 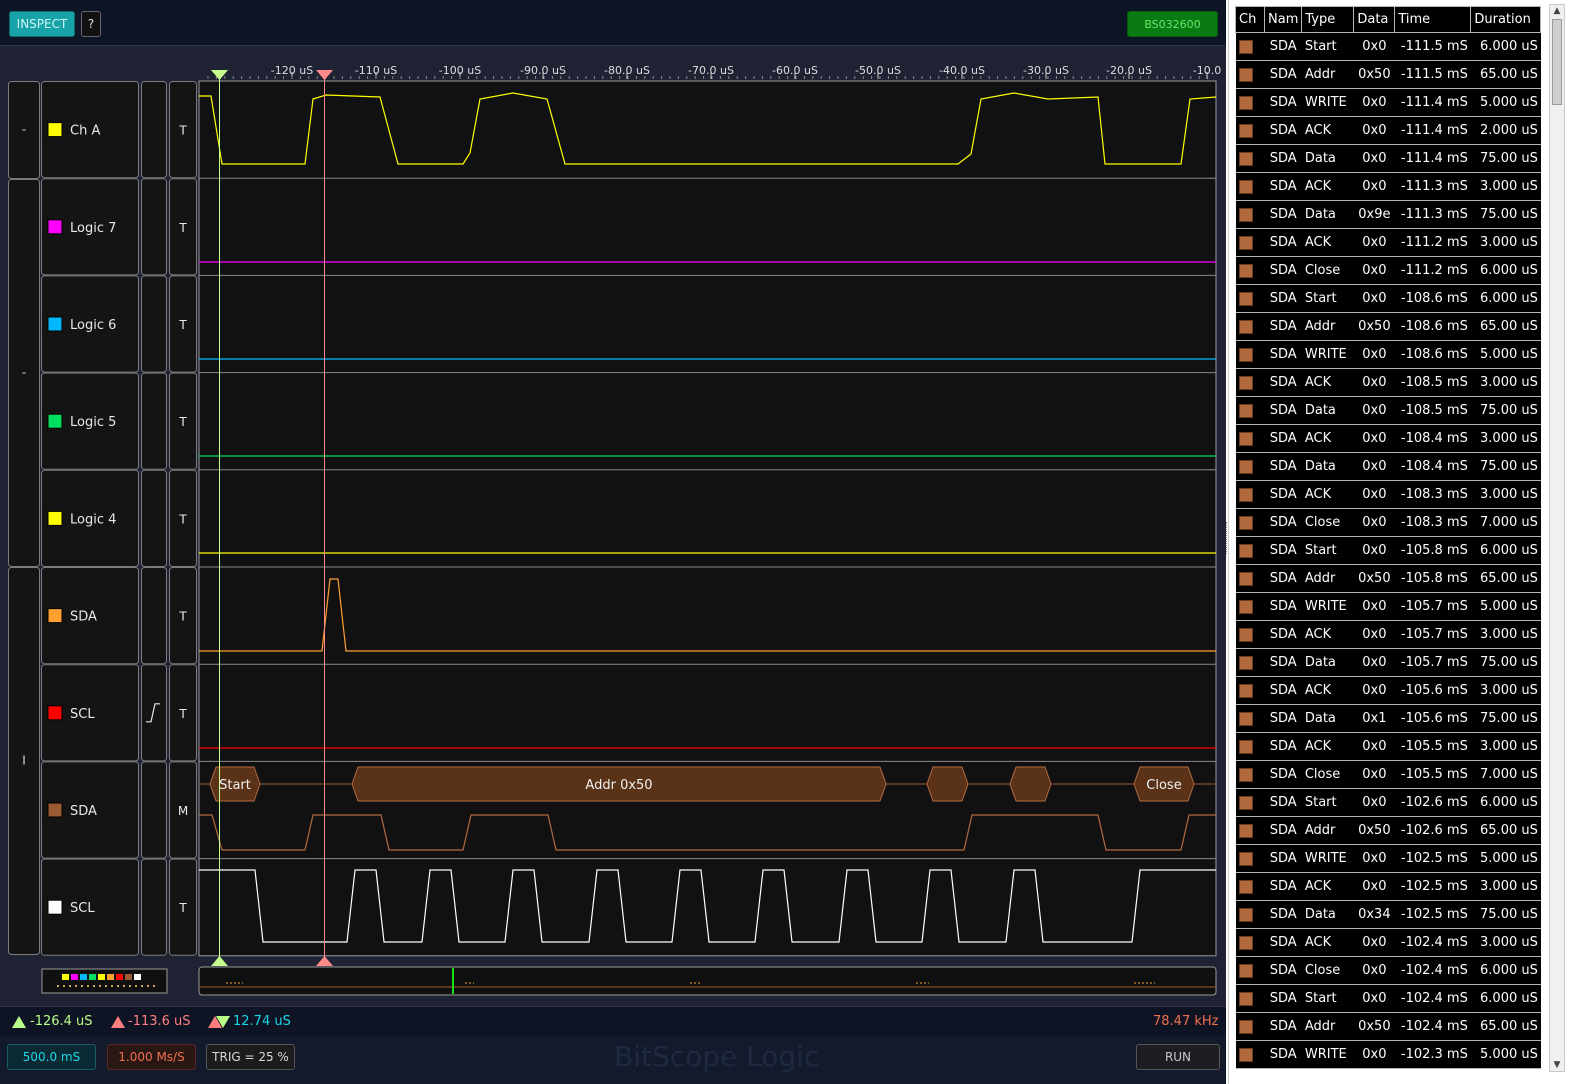 What do you see at coordinates (1388, 550) in the screenshot?
I see `table-row: SDA Start 0x0 -105.8 mS 6.000 uS` at bounding box center [1388, 550].